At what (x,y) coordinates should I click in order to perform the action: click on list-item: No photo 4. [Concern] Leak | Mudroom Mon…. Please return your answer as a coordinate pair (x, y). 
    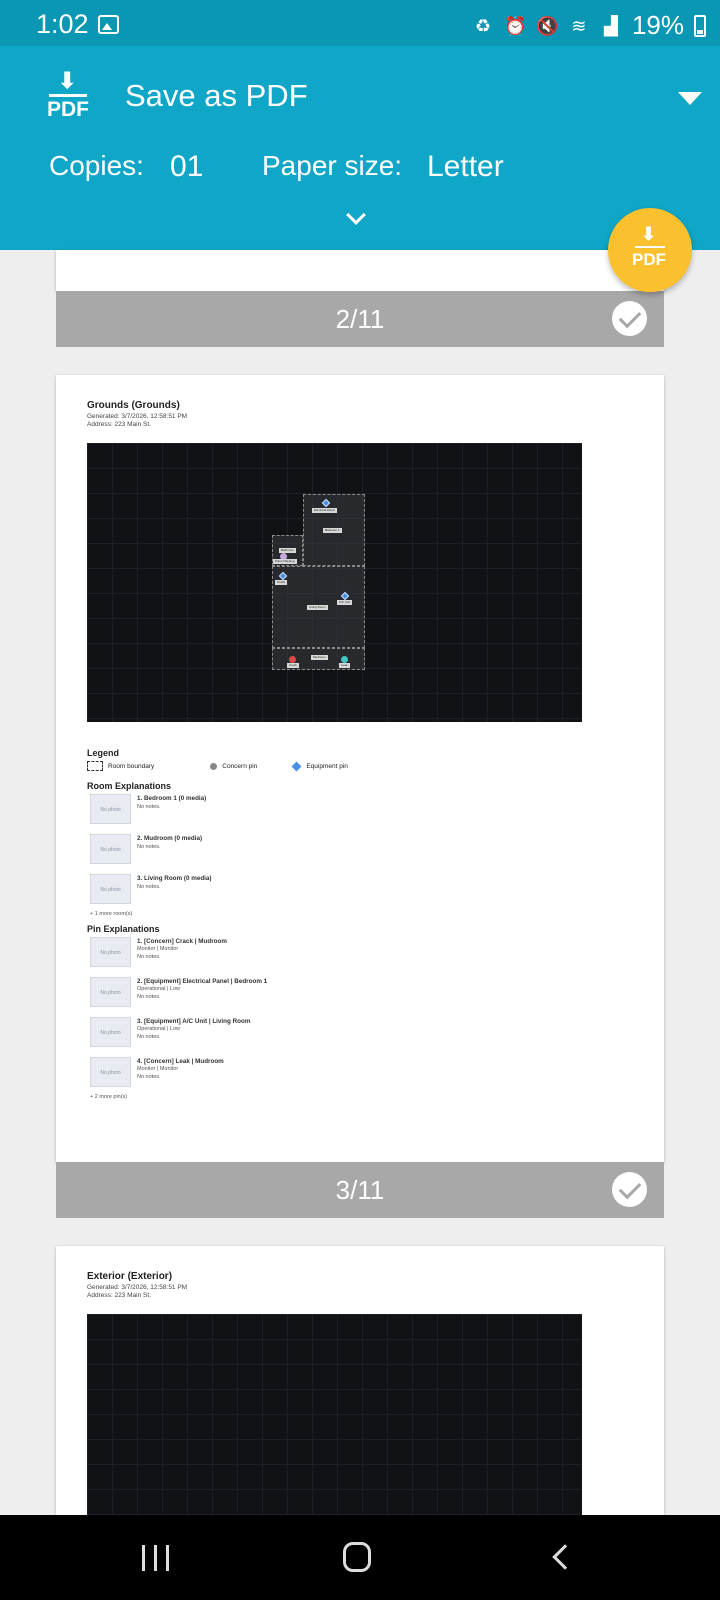
    Looking at the image, I should click on (357, 1074).